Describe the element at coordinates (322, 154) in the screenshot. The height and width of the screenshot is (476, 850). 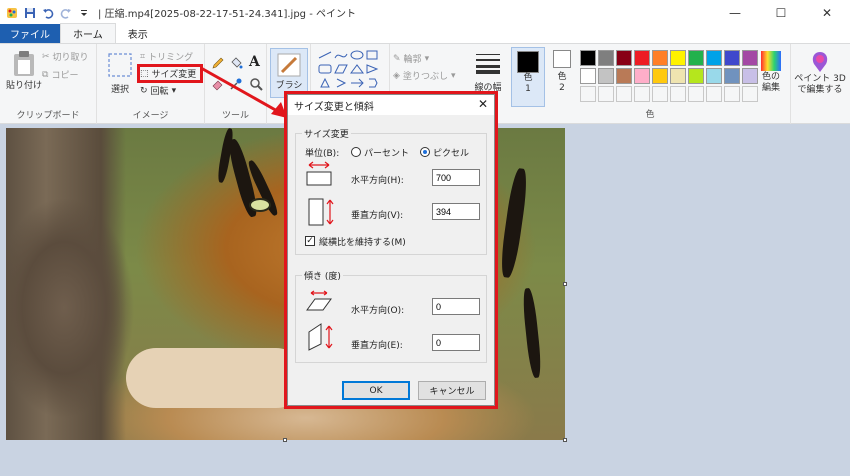
I see `unit-label: 単位(B):` at that location.